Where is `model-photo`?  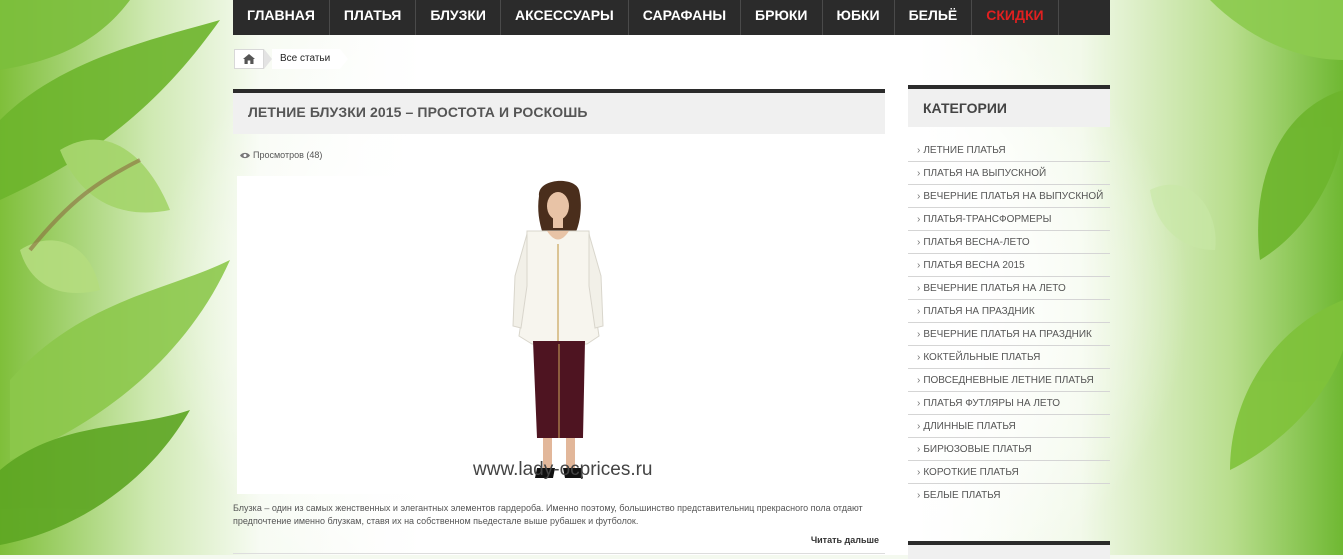 model-photo is located at coordinates (558, 329).